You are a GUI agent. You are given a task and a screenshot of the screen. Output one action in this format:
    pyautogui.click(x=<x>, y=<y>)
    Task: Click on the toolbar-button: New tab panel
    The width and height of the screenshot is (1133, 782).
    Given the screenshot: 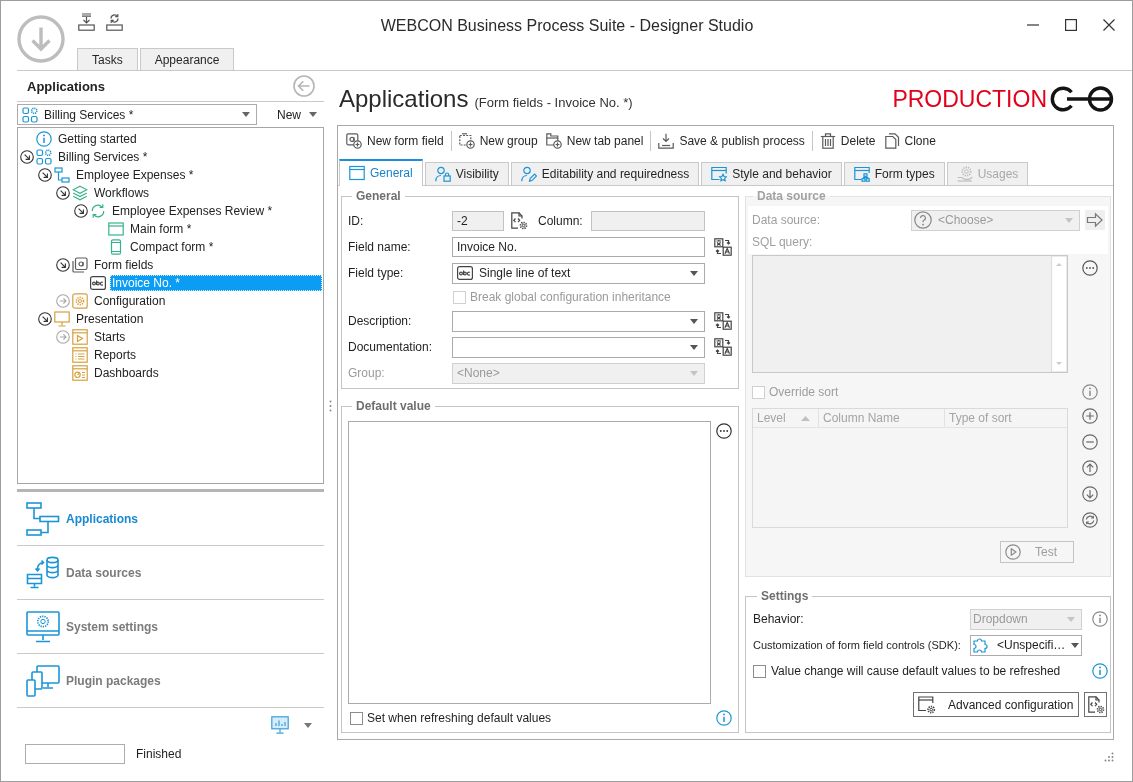 What is the action you would take?
    pyautogui.click(x=594, y=141)
    